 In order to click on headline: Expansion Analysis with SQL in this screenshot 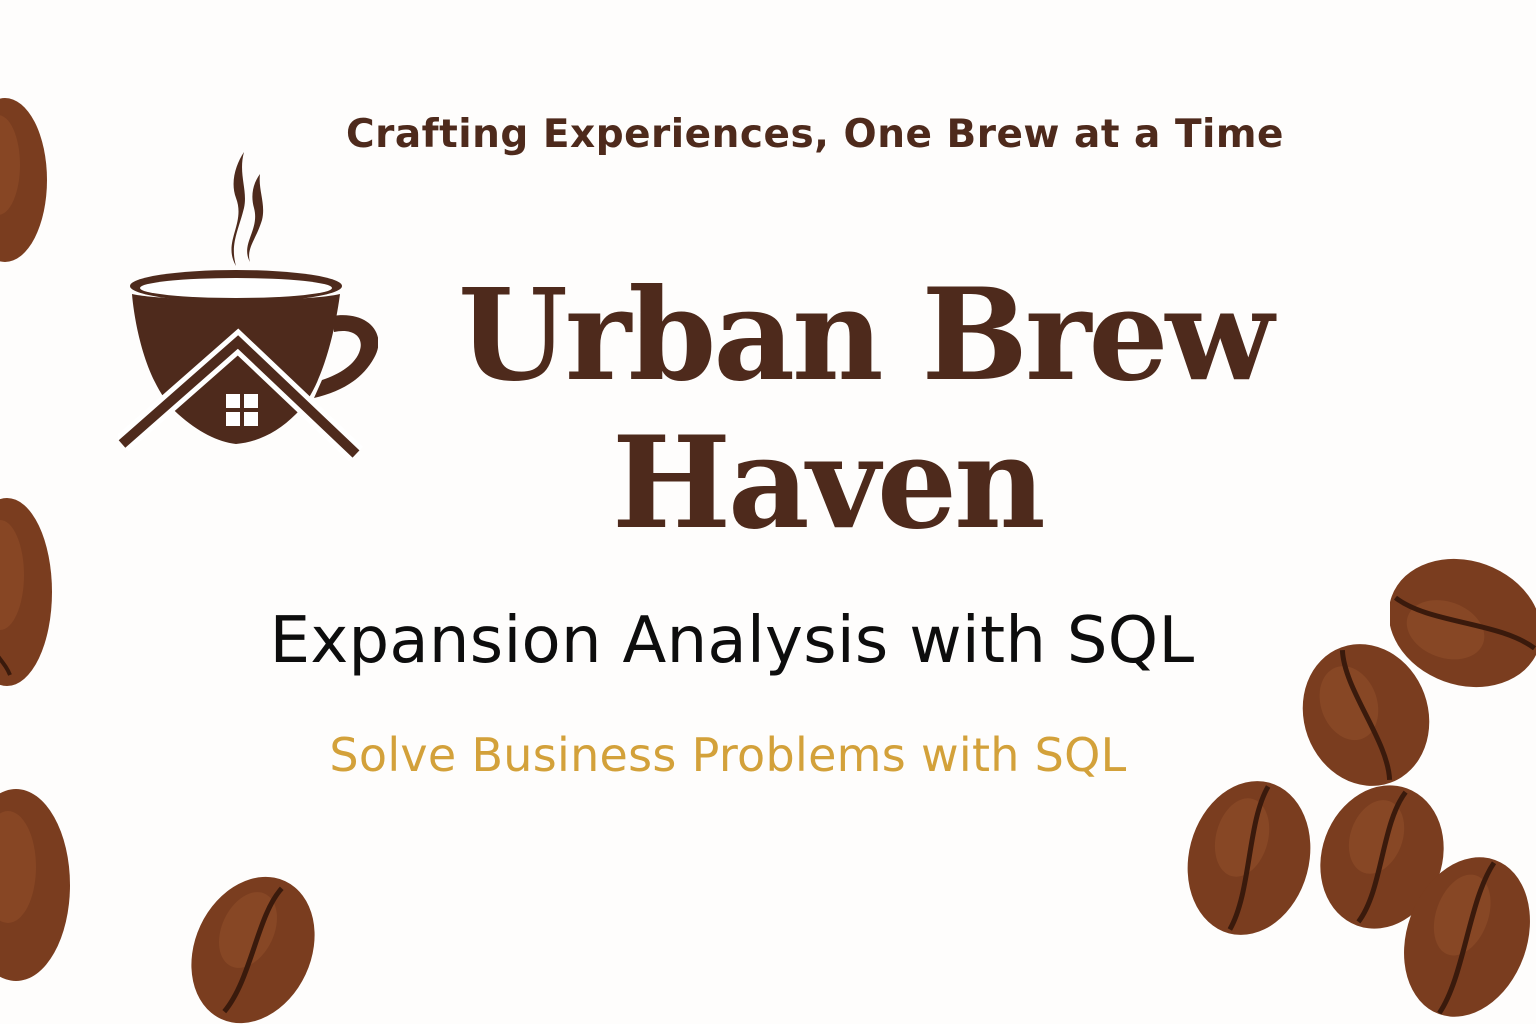, I will do `click(732, 641)`.